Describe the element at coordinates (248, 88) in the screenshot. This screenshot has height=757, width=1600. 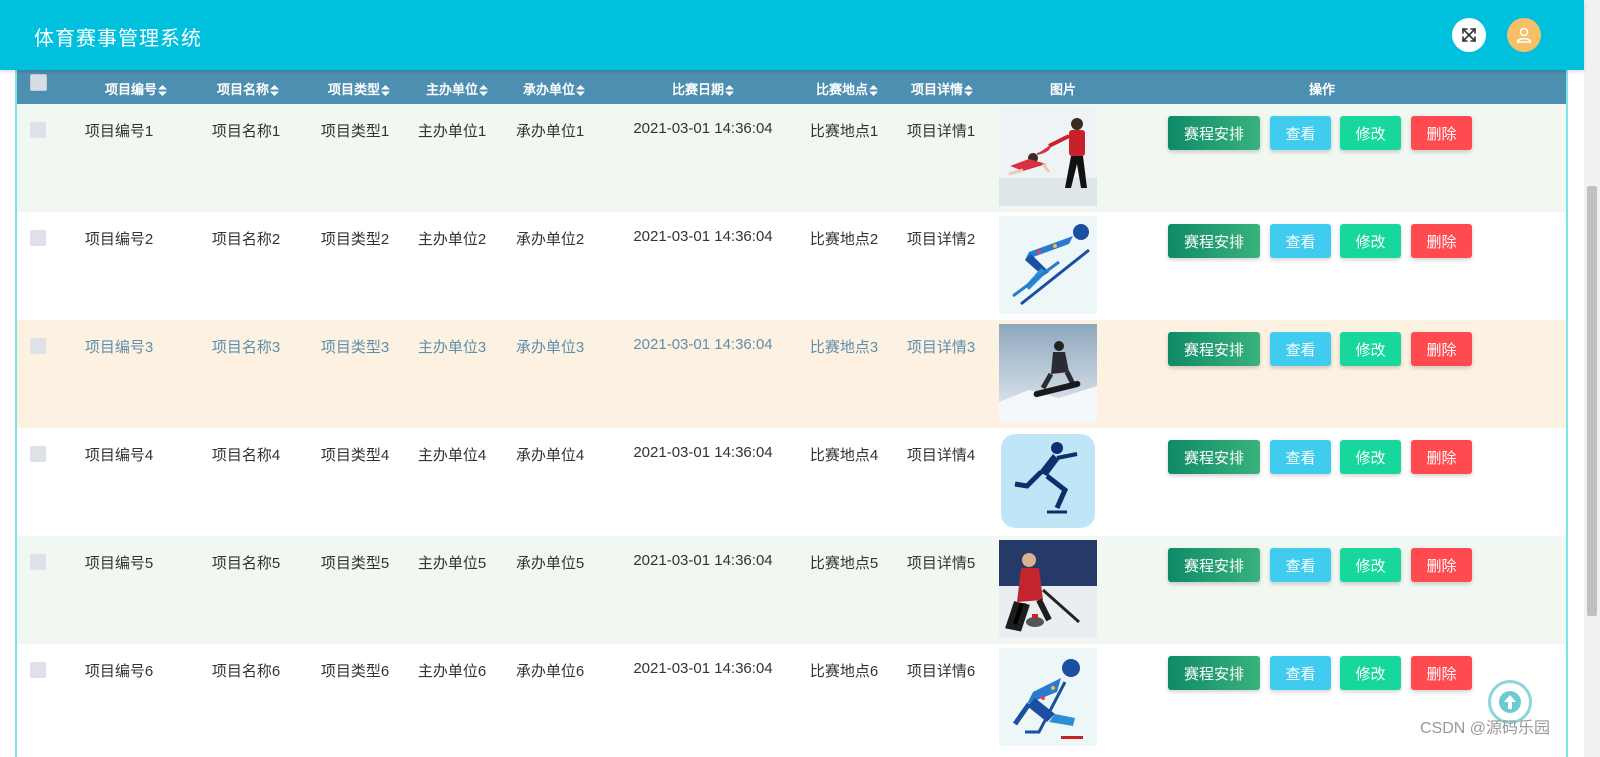
I see `column-header-name: 项目名称` at that location.